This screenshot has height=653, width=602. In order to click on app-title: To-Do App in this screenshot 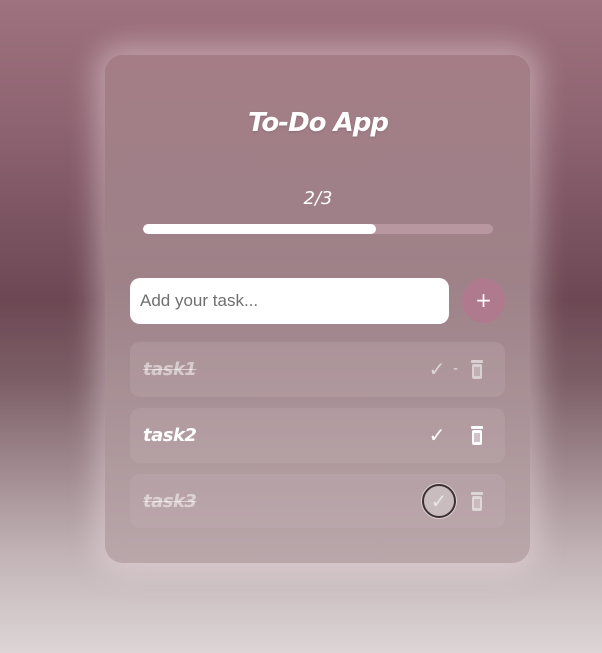, I will do `click(318, 123)`.